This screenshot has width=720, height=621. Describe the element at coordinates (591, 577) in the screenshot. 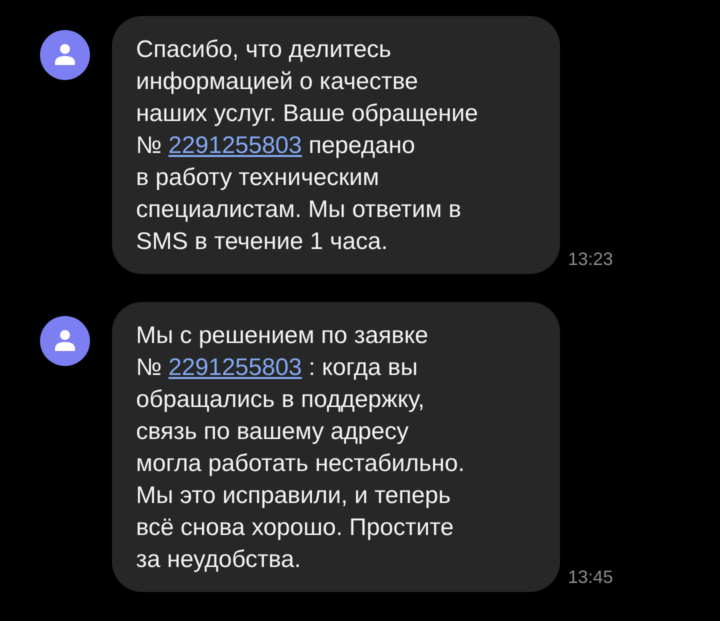

I see `message-time: 13:45` at that location.